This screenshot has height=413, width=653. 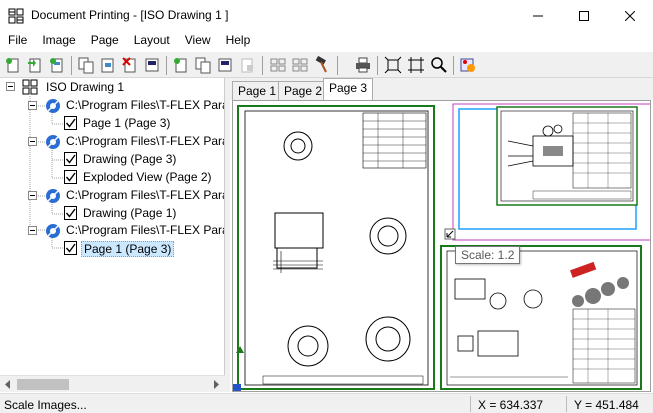 I want to click on fit-height-icon, so click(x=416, y=65).